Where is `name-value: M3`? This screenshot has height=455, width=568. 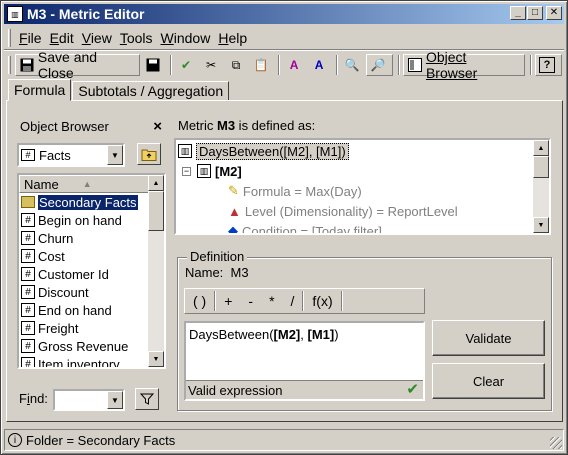 name-value: M3 is located at coordinates (239, 272).